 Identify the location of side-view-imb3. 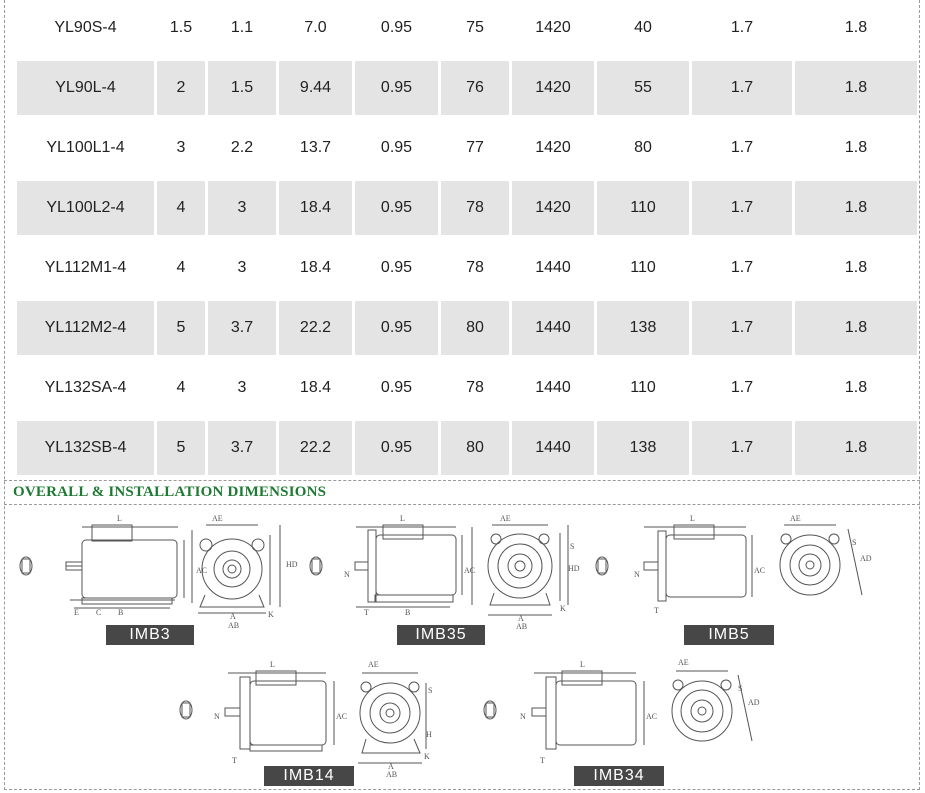
(129, 566).